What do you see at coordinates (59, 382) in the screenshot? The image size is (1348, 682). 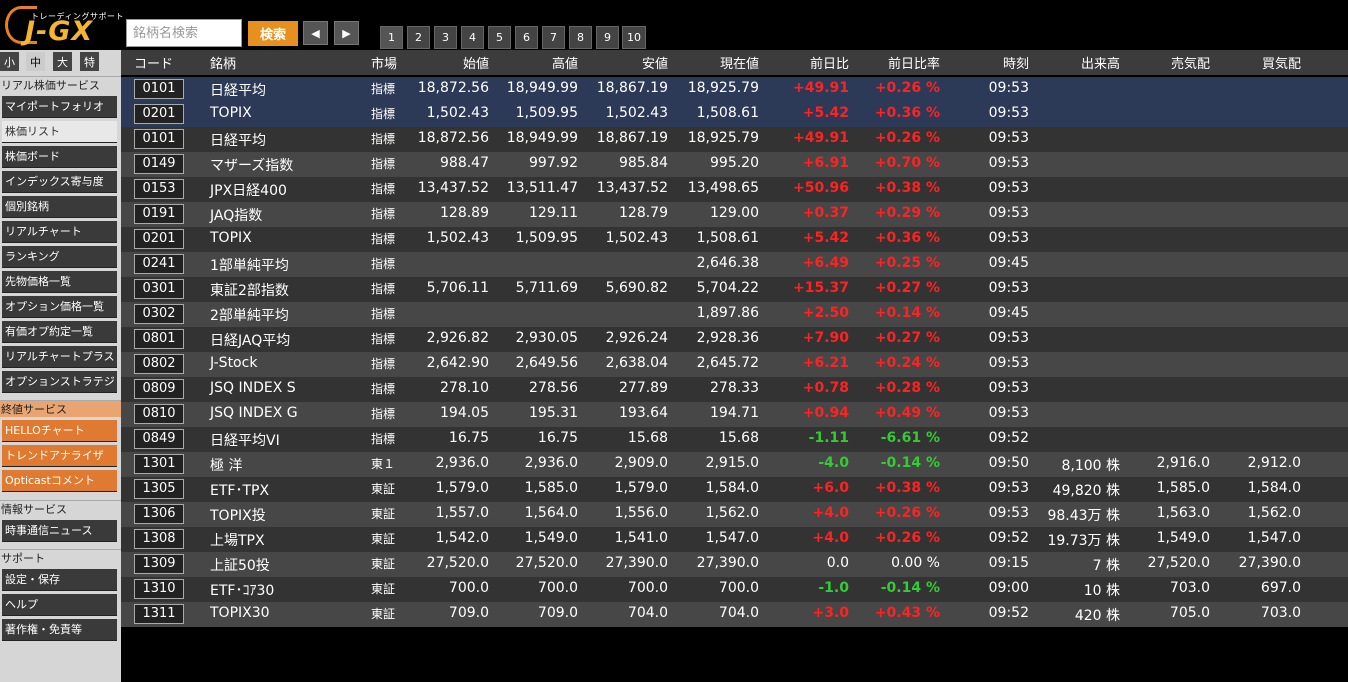 I see `sidebar-item: オプションストラテジ` at bounding box center [59, 382].